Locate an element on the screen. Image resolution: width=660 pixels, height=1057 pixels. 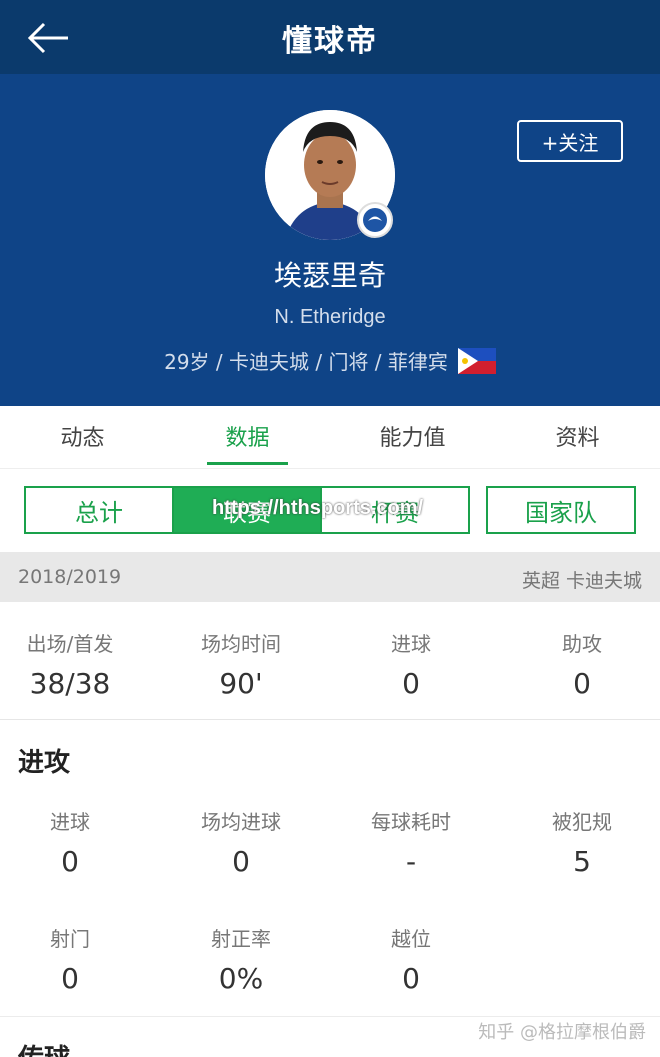
tab-profile: 资料 is located at coordinates (577, 437).